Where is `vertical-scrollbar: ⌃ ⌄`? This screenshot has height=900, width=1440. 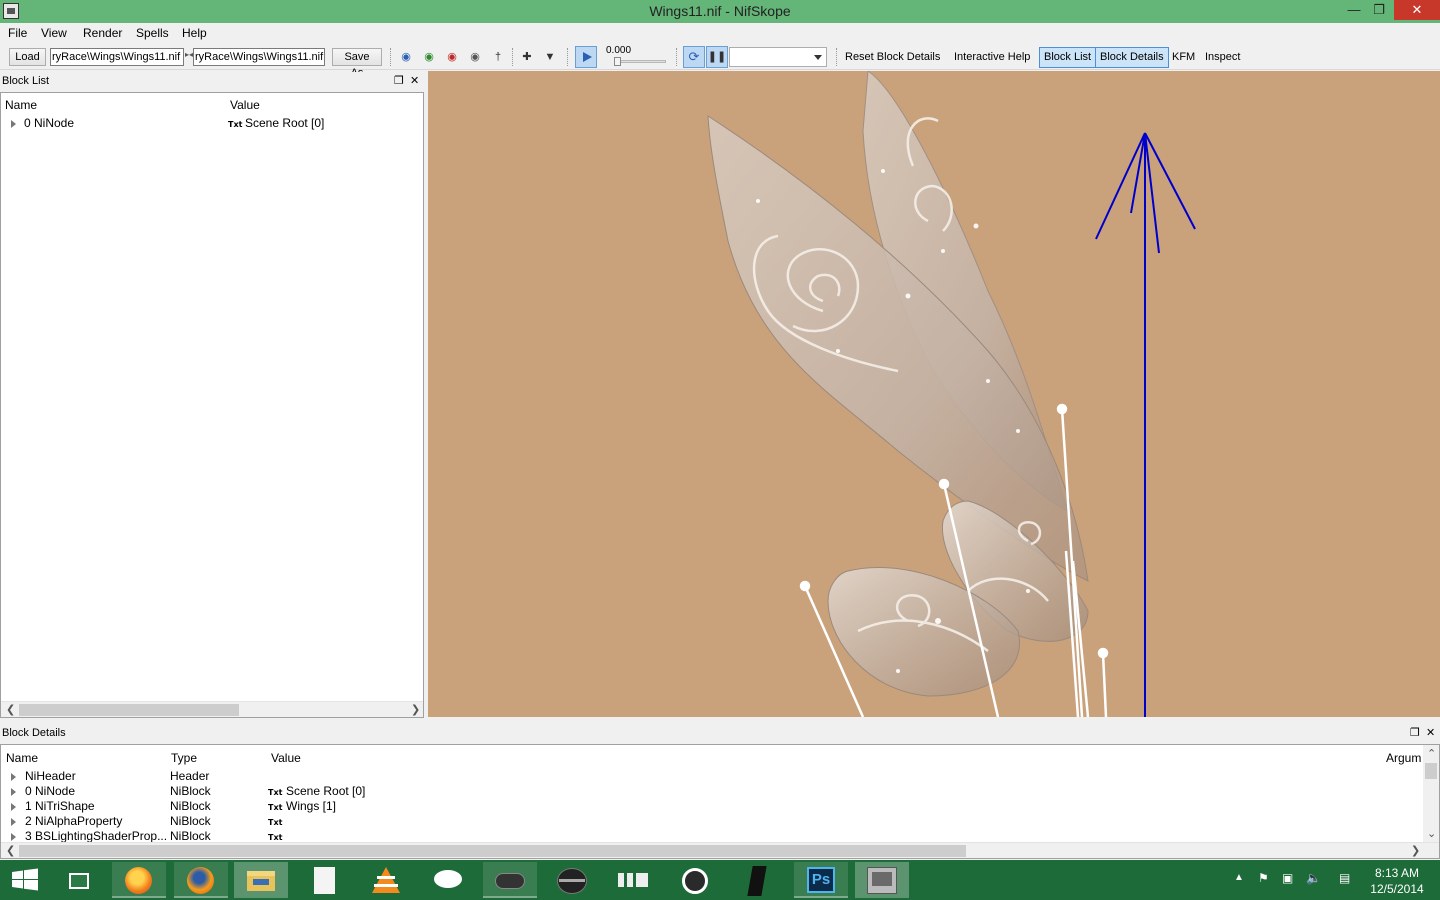
vertical-scrollbar: ⌃ ⌄ is located at coordinates (1431, 793).